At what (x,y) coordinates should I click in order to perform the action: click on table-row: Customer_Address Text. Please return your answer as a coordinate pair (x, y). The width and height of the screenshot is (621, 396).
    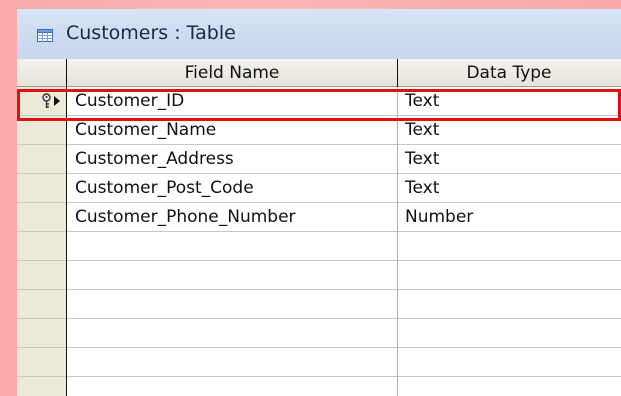
    Looking at the image, I should click on (319, 159).